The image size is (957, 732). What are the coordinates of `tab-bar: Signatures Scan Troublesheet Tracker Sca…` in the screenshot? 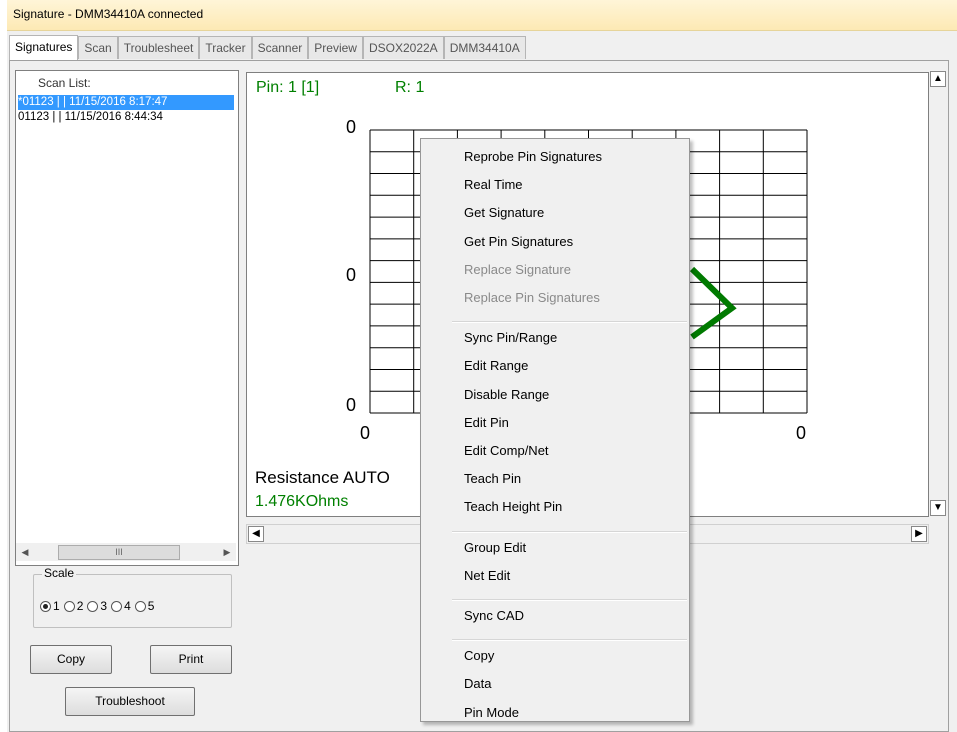 It's located at (267, 47).